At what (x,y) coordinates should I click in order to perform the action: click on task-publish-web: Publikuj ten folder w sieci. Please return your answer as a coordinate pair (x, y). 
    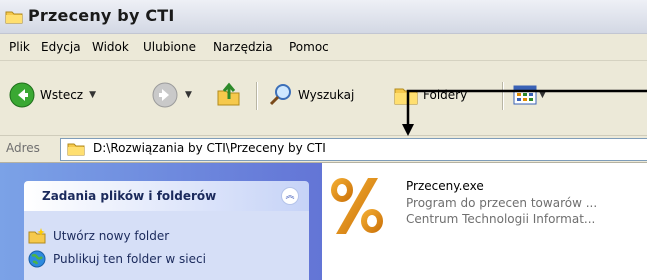
    Looking at the image, I should click on (117, 259).